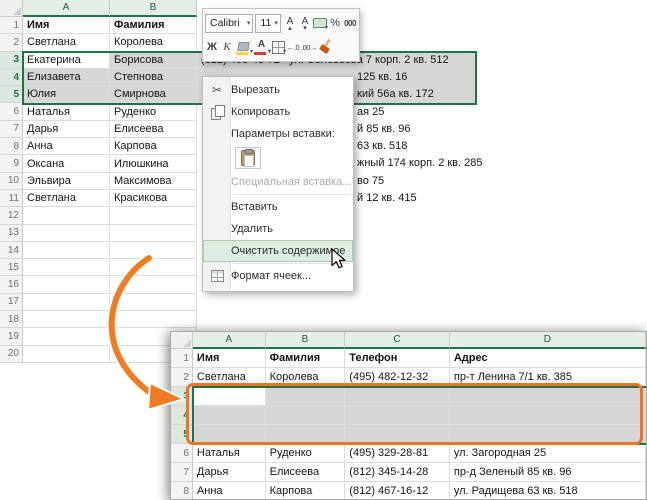 This screenshot has width=647, height=500. I want to click on menu-item-delete: Удалить, so click(278, 229).